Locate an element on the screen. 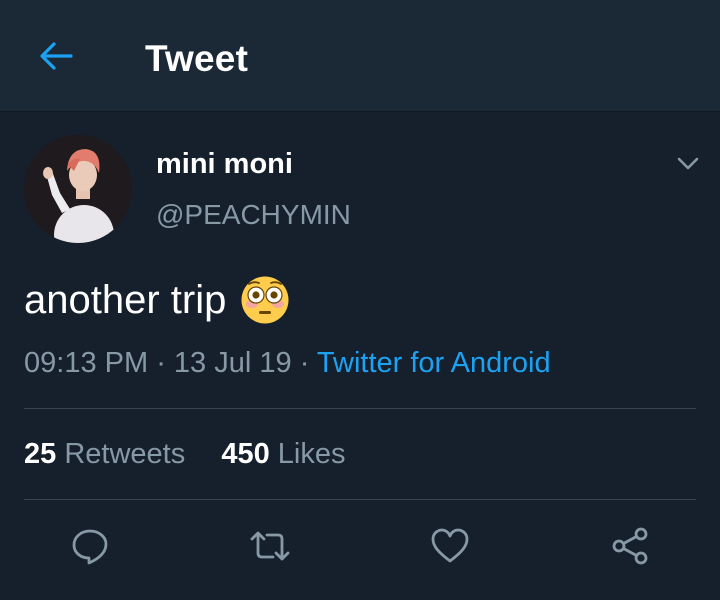 This screenshot has height=600, width=720. like-button is located at coordinates (450, 548).